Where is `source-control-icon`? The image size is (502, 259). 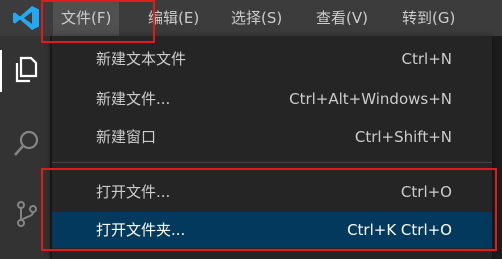
source-control-icon is located at coordinates (27, 214).